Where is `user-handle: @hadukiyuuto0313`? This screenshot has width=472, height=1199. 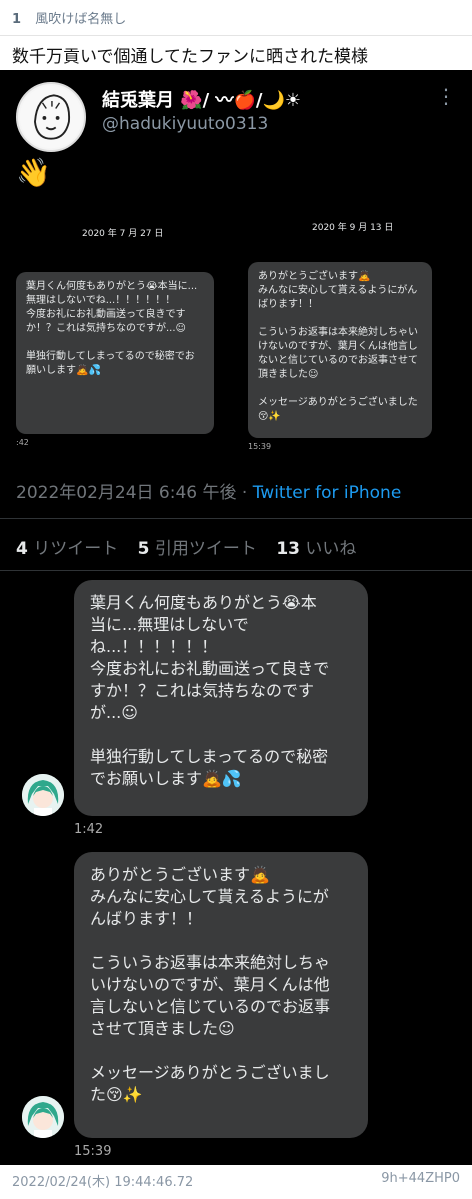 user-handle: @hadukiyuuto0313 is located at coordinates (185, 124).